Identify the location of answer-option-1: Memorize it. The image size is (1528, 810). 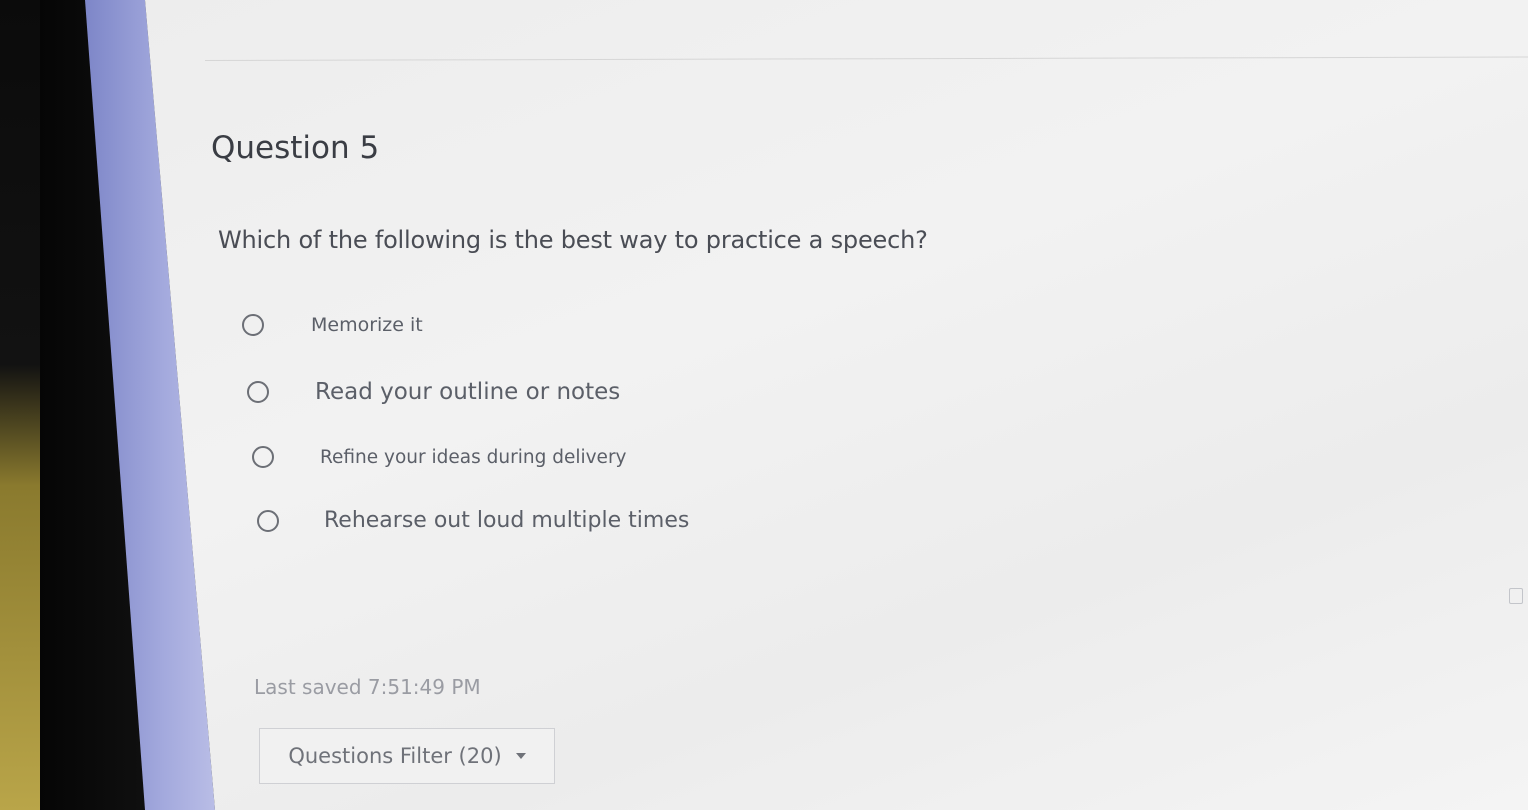
(332, 325).